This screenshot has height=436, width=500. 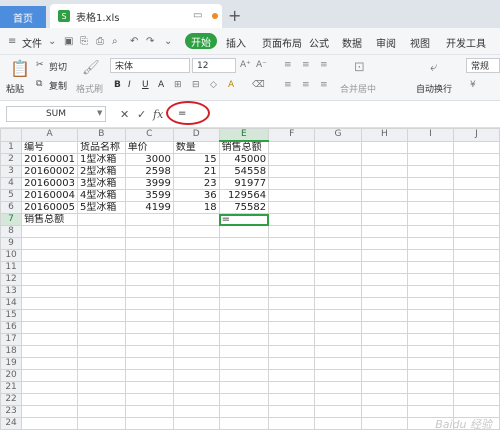 What do you see at coordinates (430, 231) in the screenshot?
I see `cell-i8` at bounding box center [430, 231].